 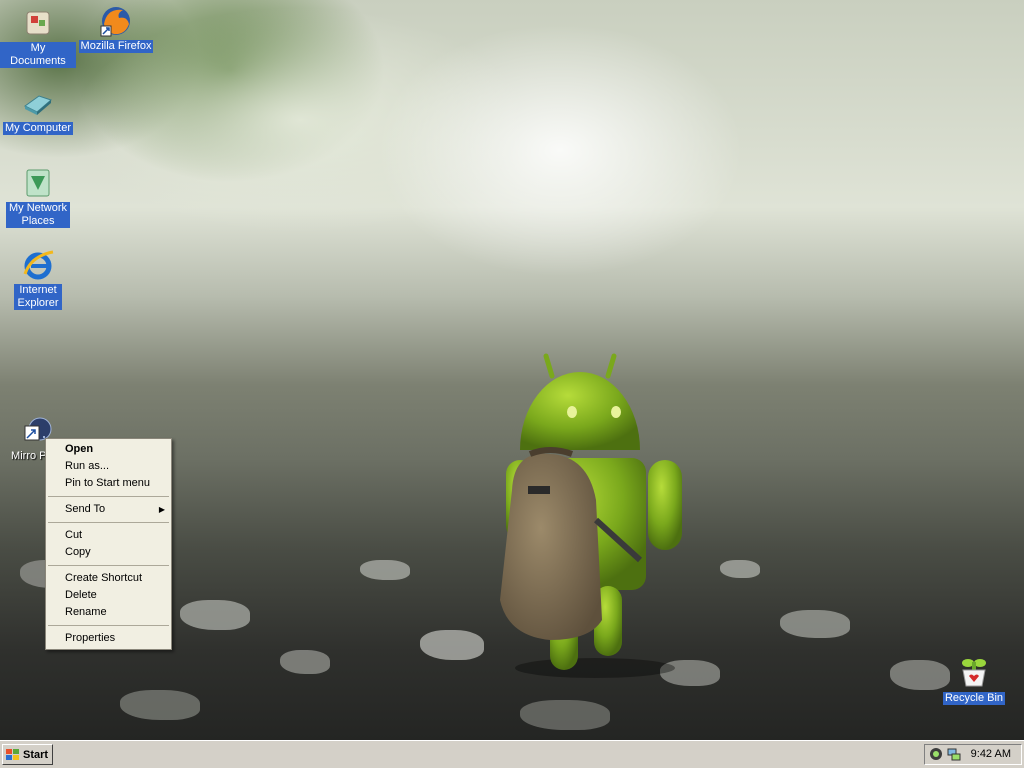 I want to click on menu-item-label: Send To, so click(x=85, y=509).